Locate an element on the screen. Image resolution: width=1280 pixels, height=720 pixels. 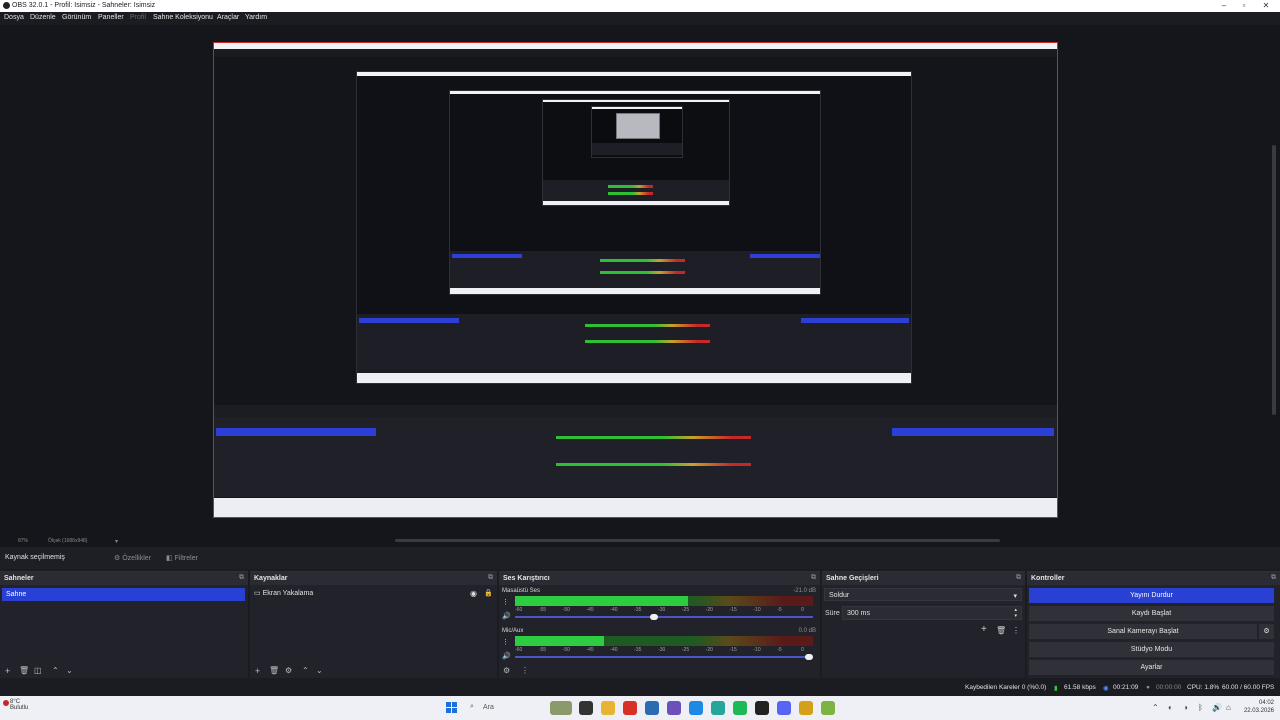
file-explorer-icon is located at coordinates (608, 708).